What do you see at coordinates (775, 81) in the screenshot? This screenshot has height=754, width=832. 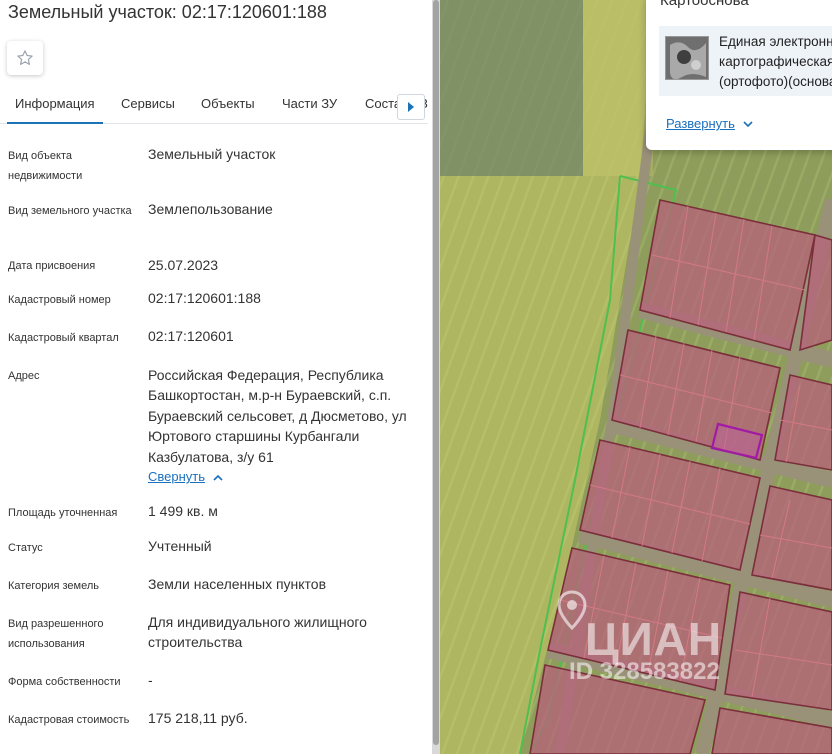 I see `layer-line: (ортофото)(основа)` at bounding box center [775, 81].